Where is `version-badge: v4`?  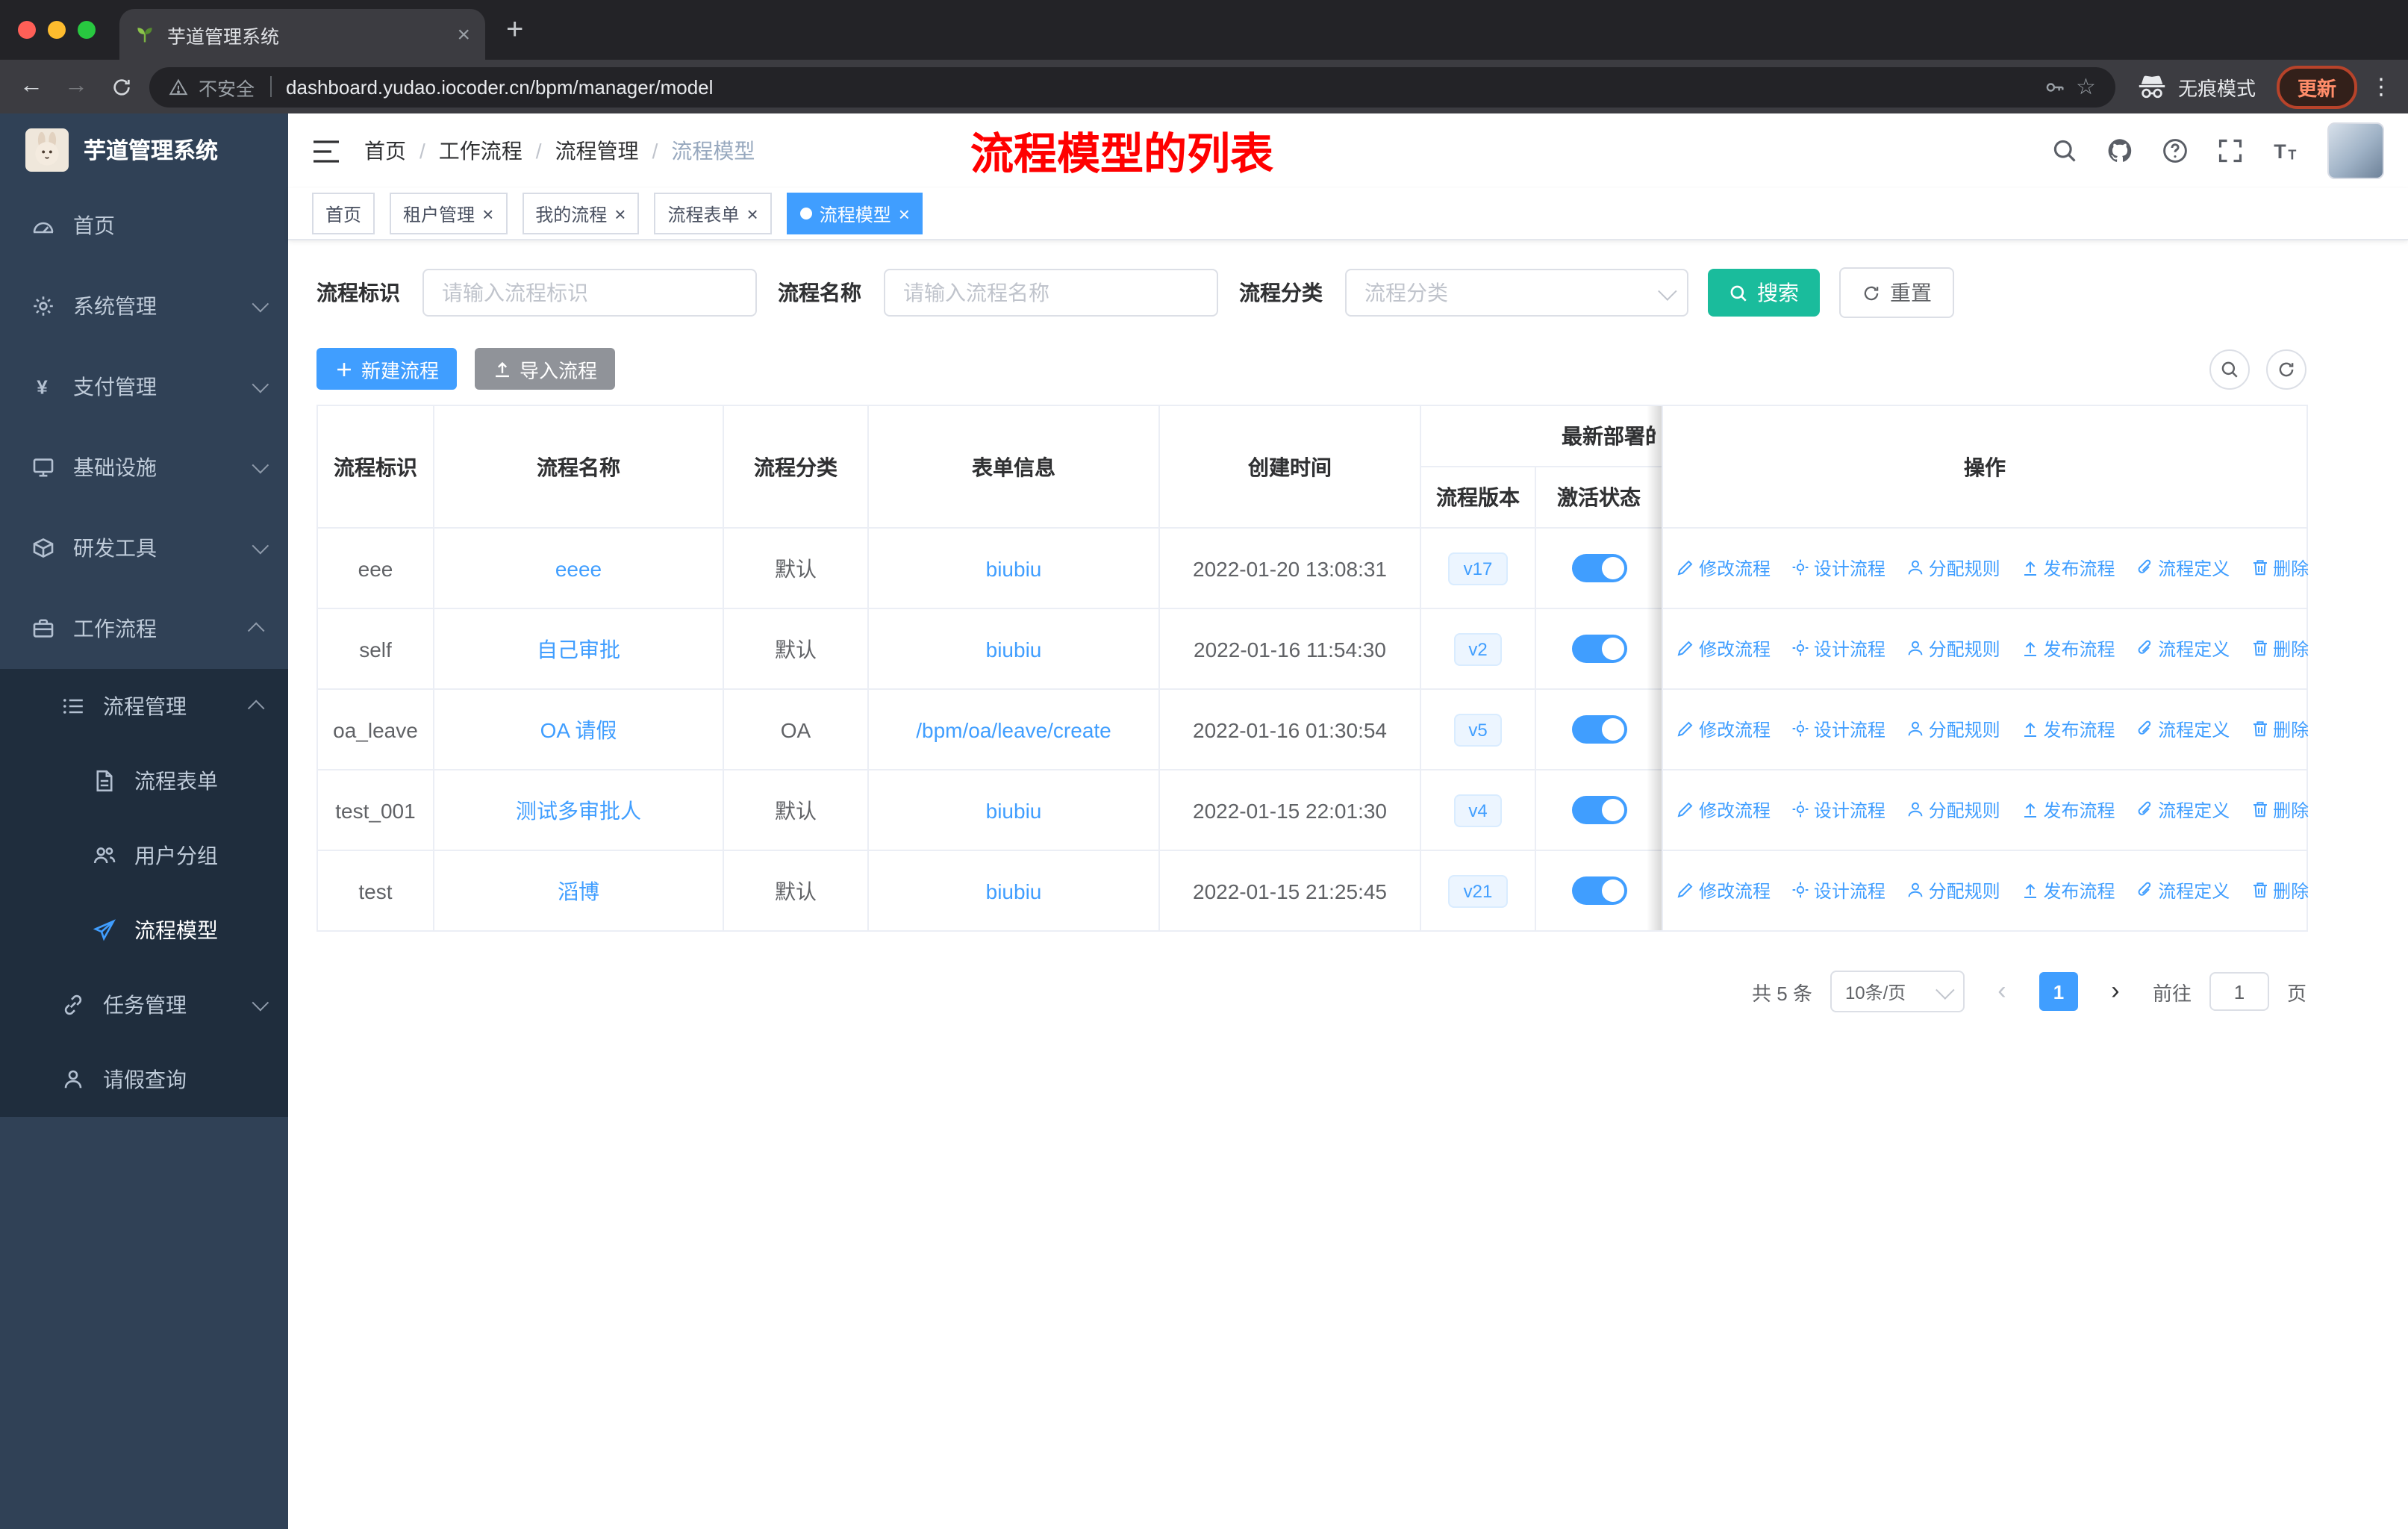
version-badge: v4 is located at coordinates (1478, 810).